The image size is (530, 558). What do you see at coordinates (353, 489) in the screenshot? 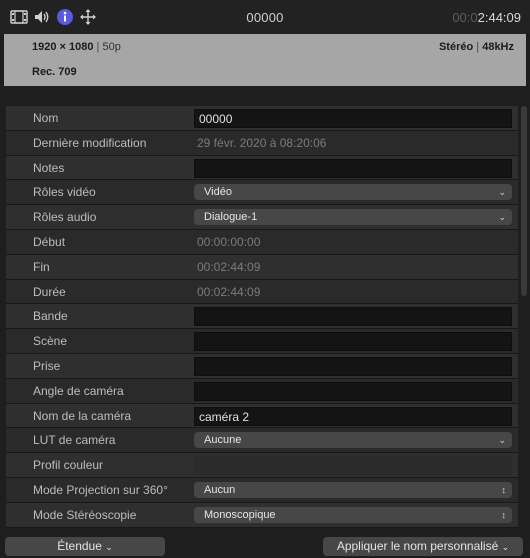
I see `property-popup: Aucun ↕` at bounding box center [353, 489].